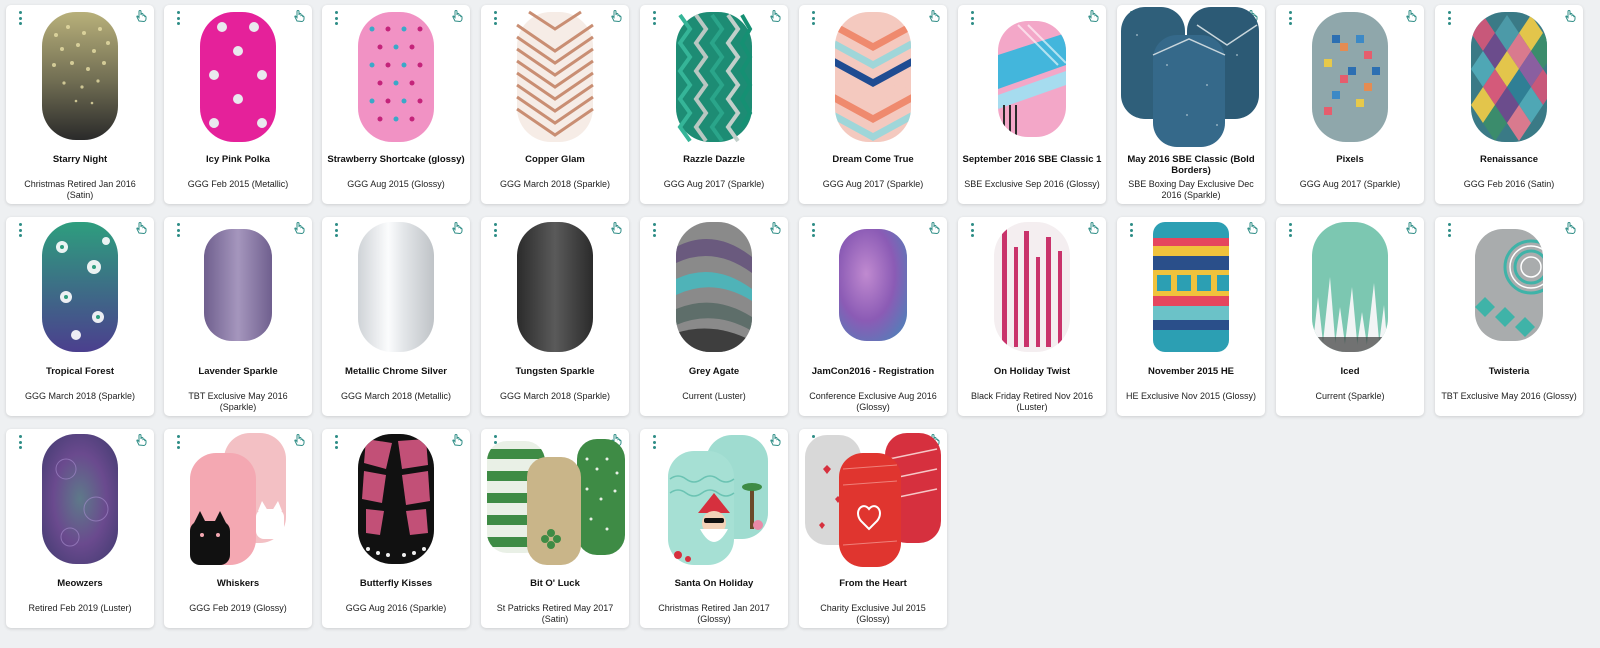 This screenshot has height=648, width=1600. Describe the element at coordinates (873, 401) in the screenshot. I see `wrap-subtitle: Conference Exclusive Aug 2016 (Glossy)` at that location.